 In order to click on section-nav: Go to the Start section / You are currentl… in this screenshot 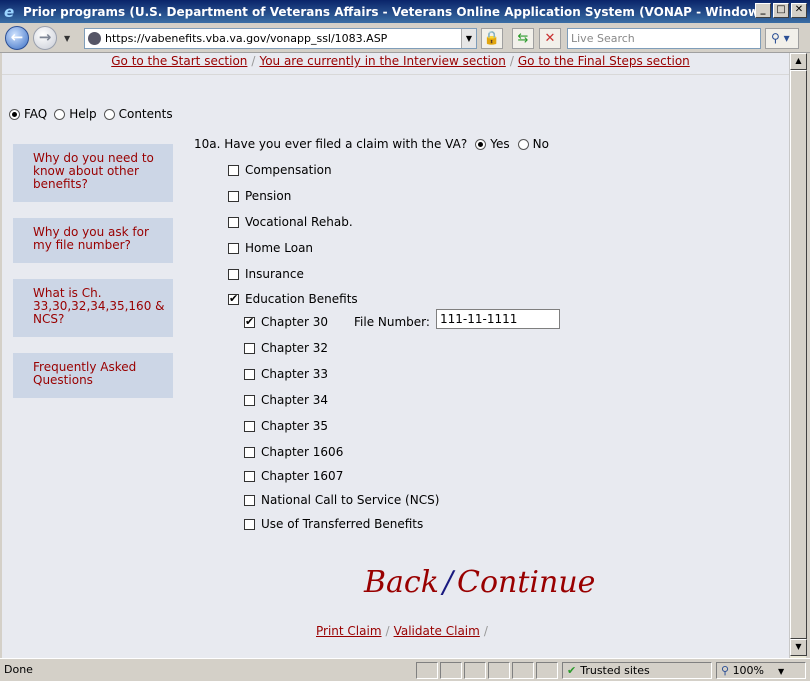, I will do `click(400, 61)`.